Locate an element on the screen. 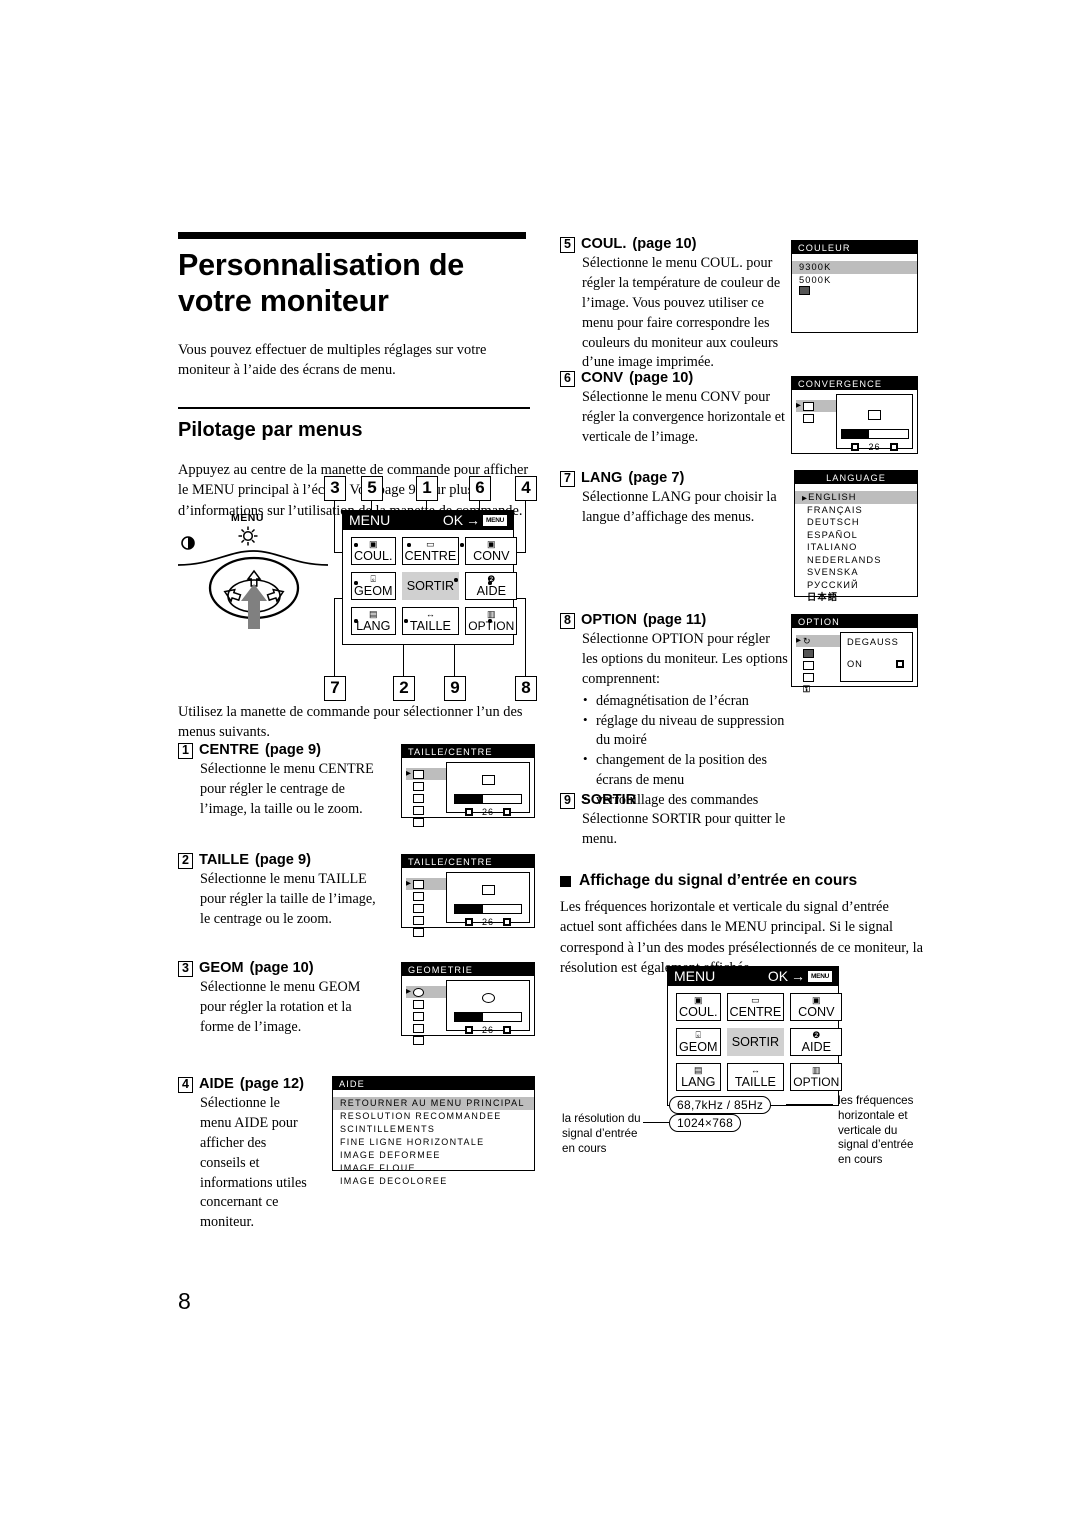 This screenshot has width=1080, height=1528. language-row: SVENSKA is located at coordinates (856, 572).